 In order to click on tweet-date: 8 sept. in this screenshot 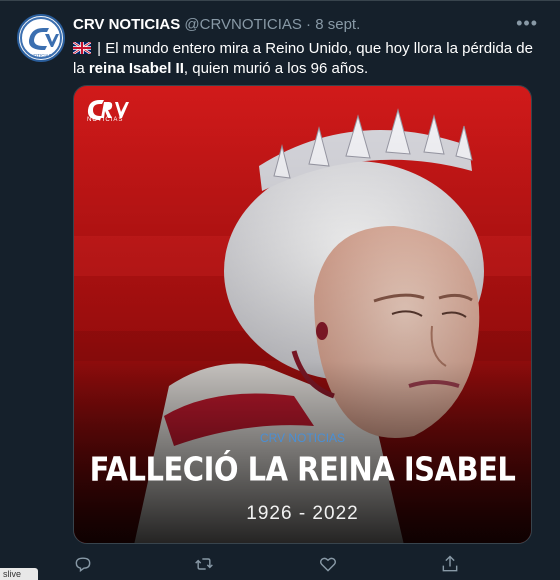, I will do `click(337, 24)`.